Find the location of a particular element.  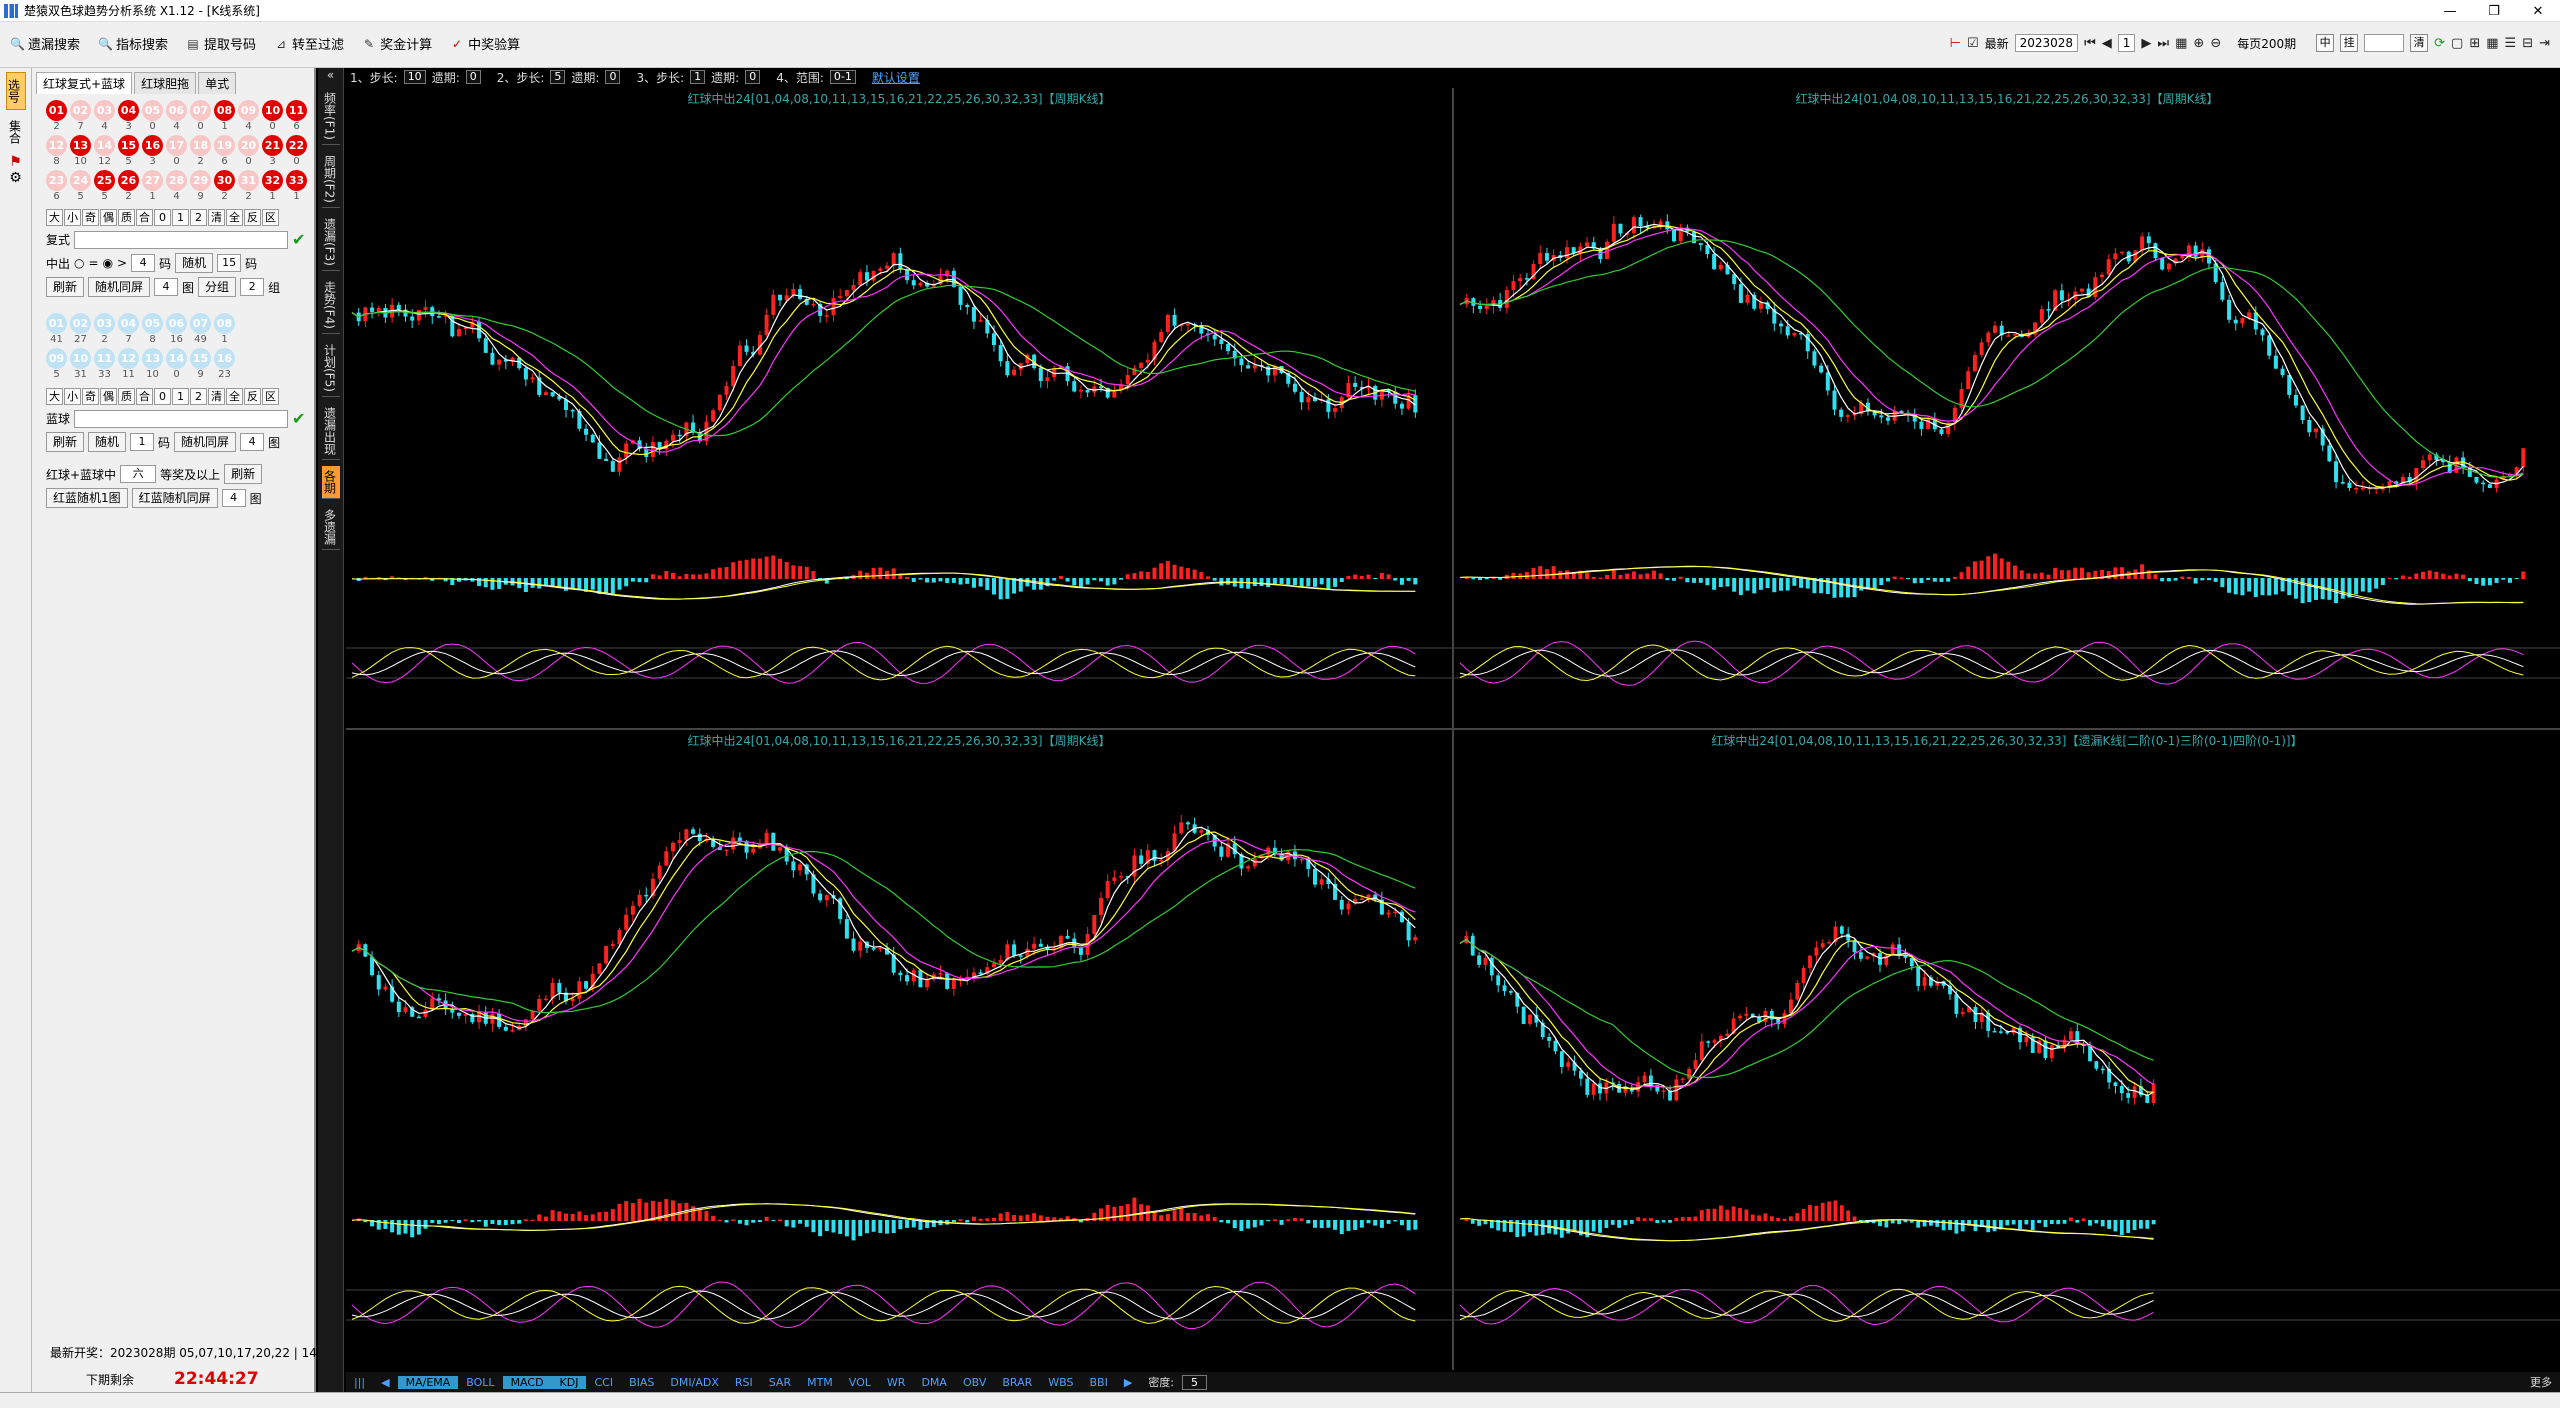

omit1-select: 0 is located at coordinates (473, 77).